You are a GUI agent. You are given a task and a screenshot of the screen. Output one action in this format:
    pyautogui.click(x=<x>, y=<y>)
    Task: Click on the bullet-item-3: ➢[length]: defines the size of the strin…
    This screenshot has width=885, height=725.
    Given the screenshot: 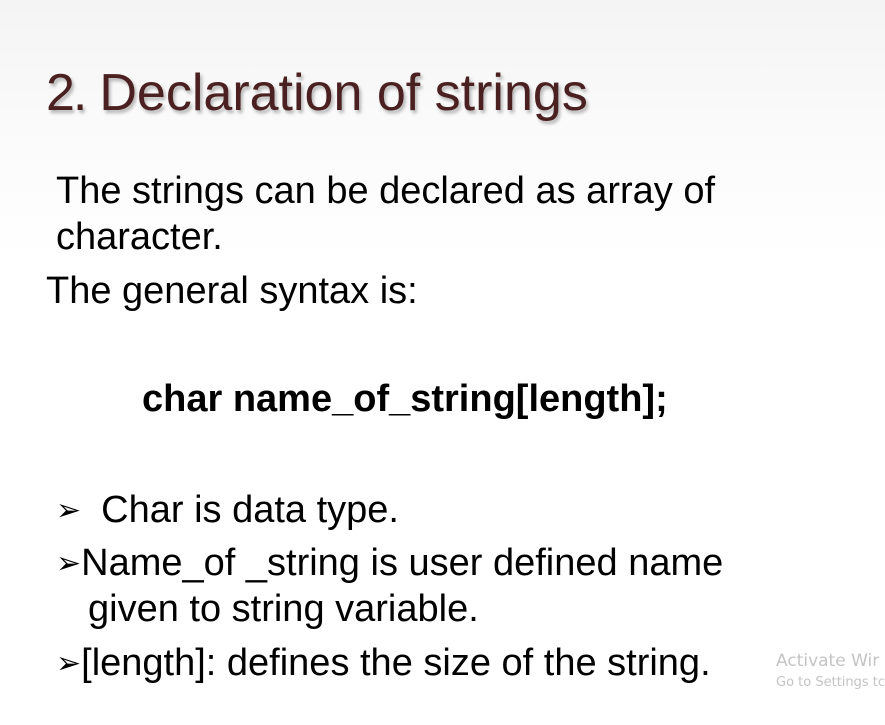 What is the action you would take?
    pyautogui.click(x=383, y=663)
    